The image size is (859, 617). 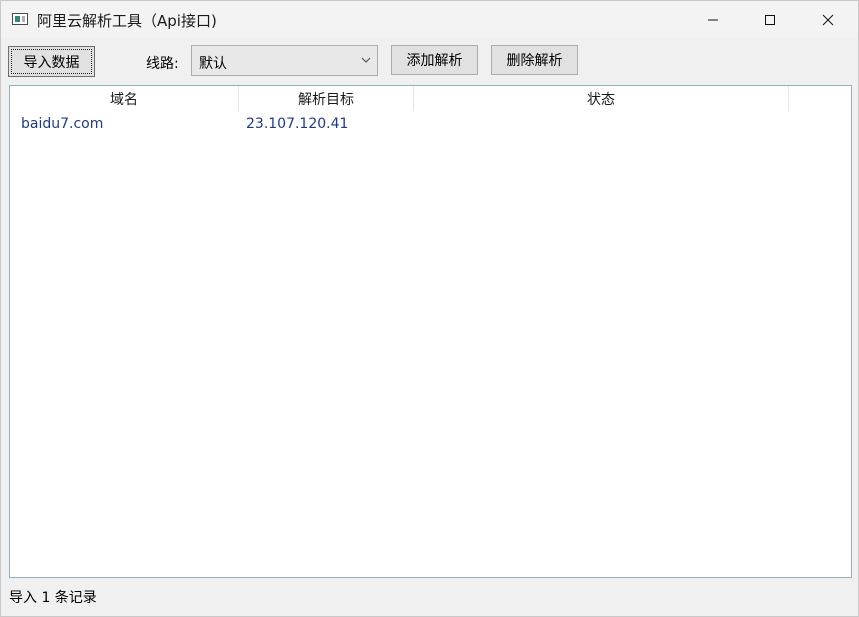 I want to click on table-row: baidu7.com 23.107.120.41, so click(x=430, y=124).